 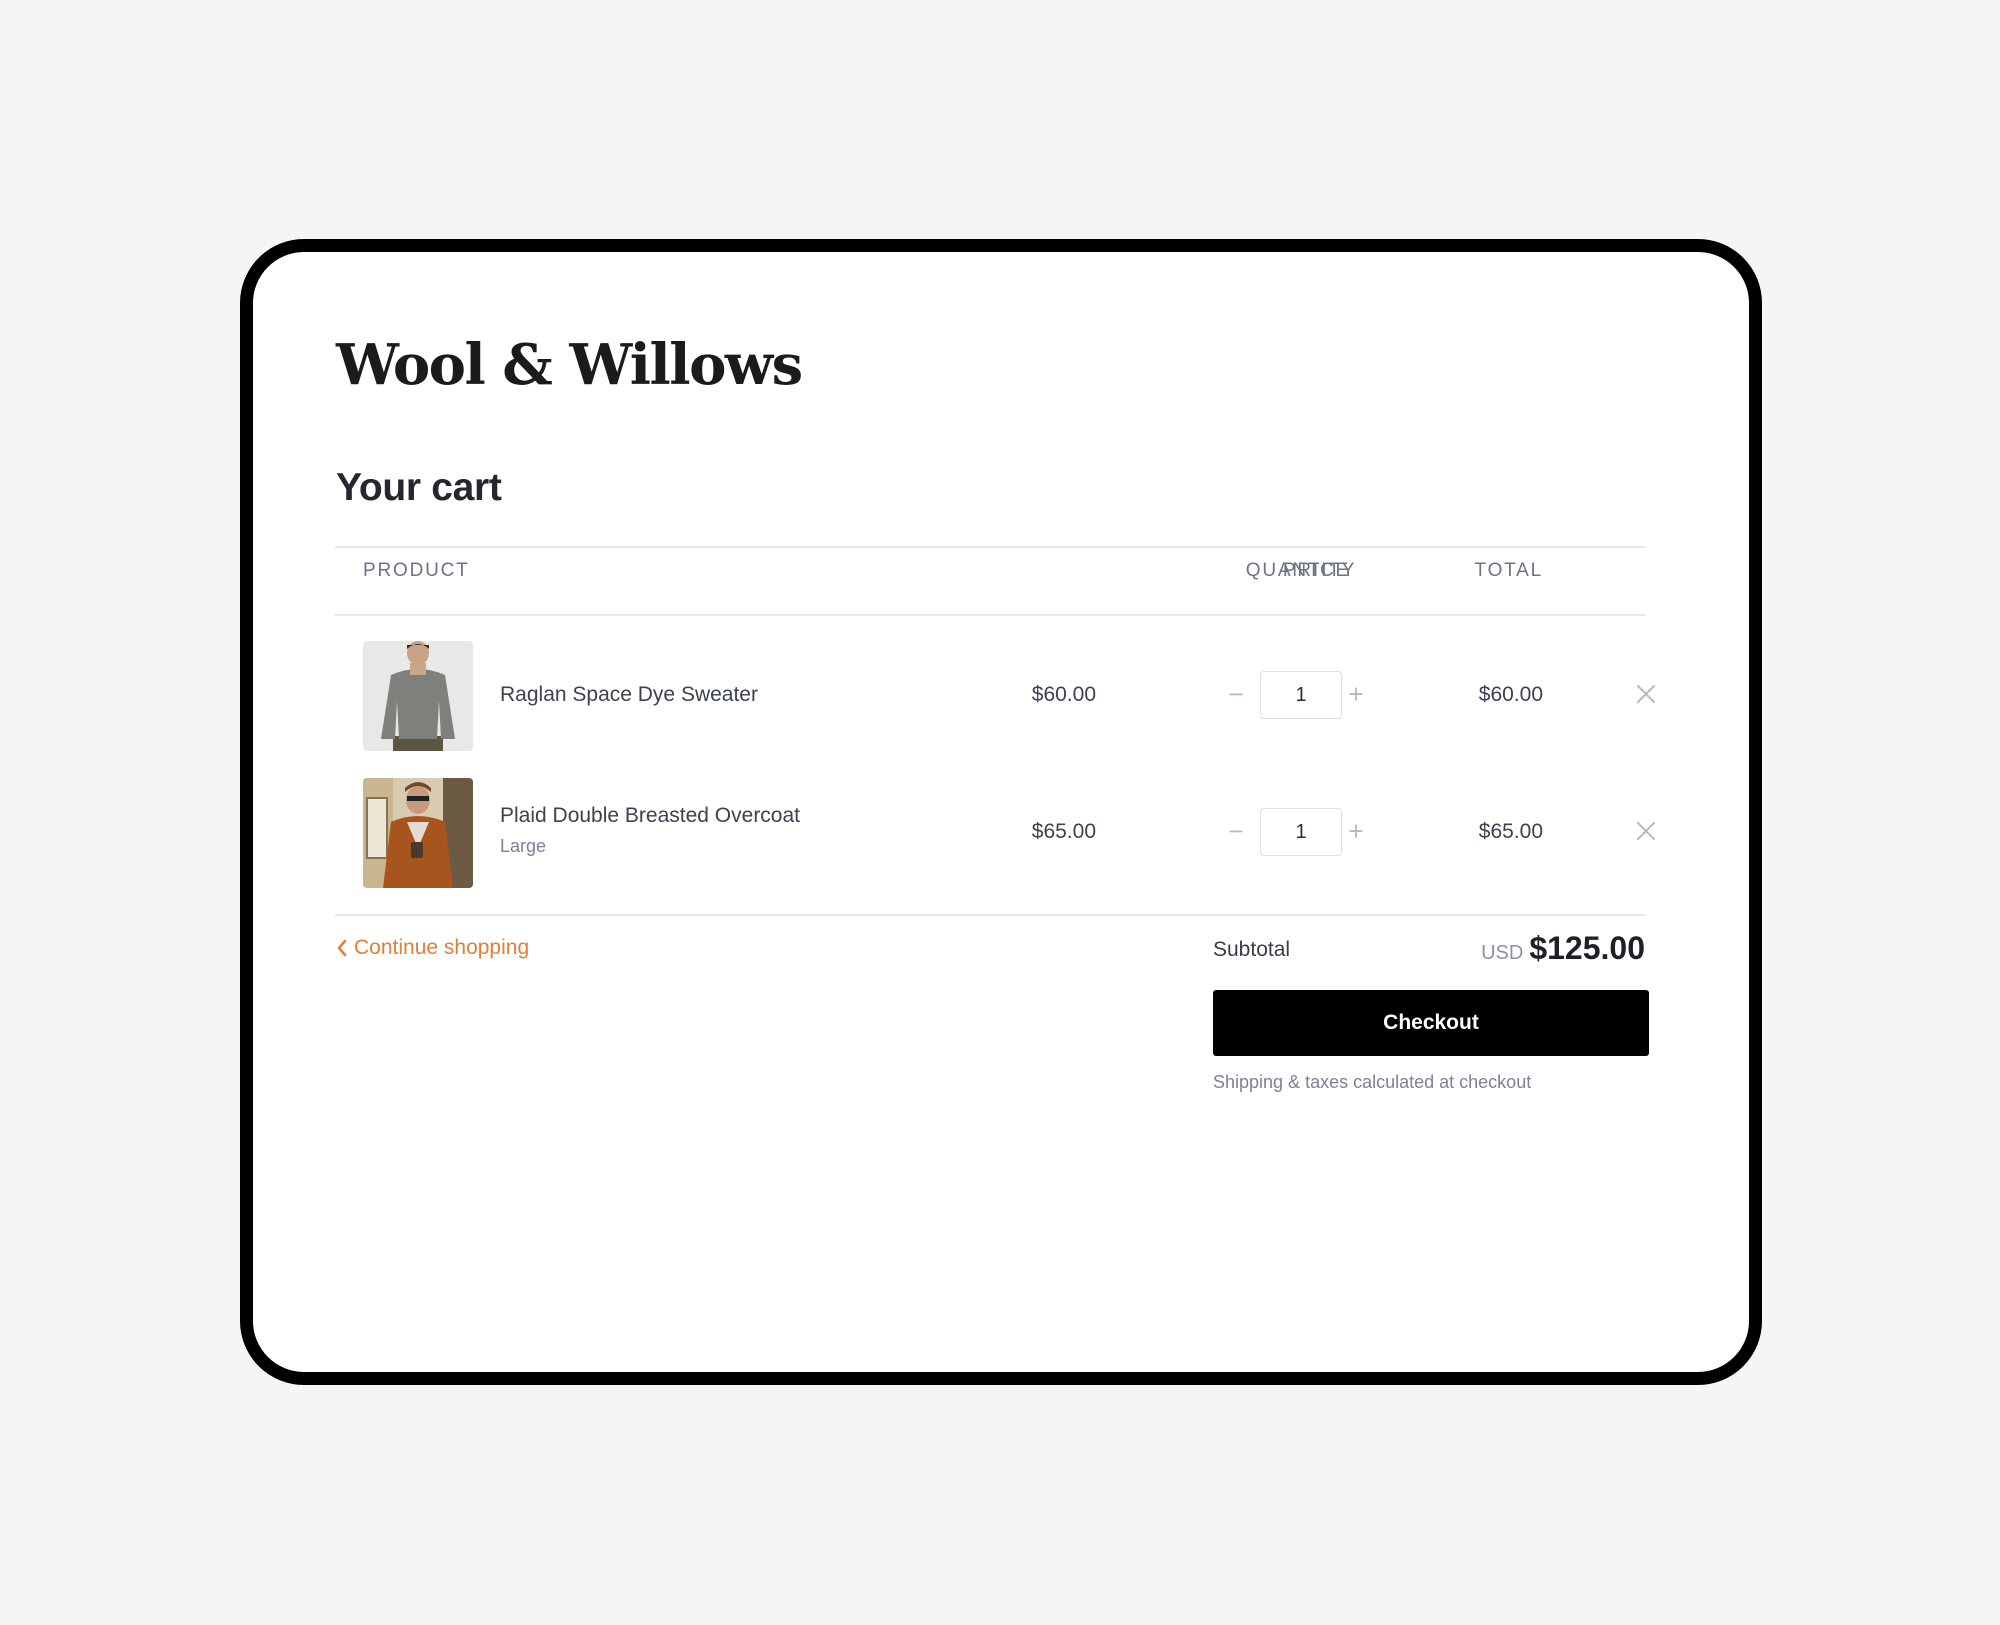 I want to click on subtotal-value: USD $125.00, so click(x=1534, y=948).